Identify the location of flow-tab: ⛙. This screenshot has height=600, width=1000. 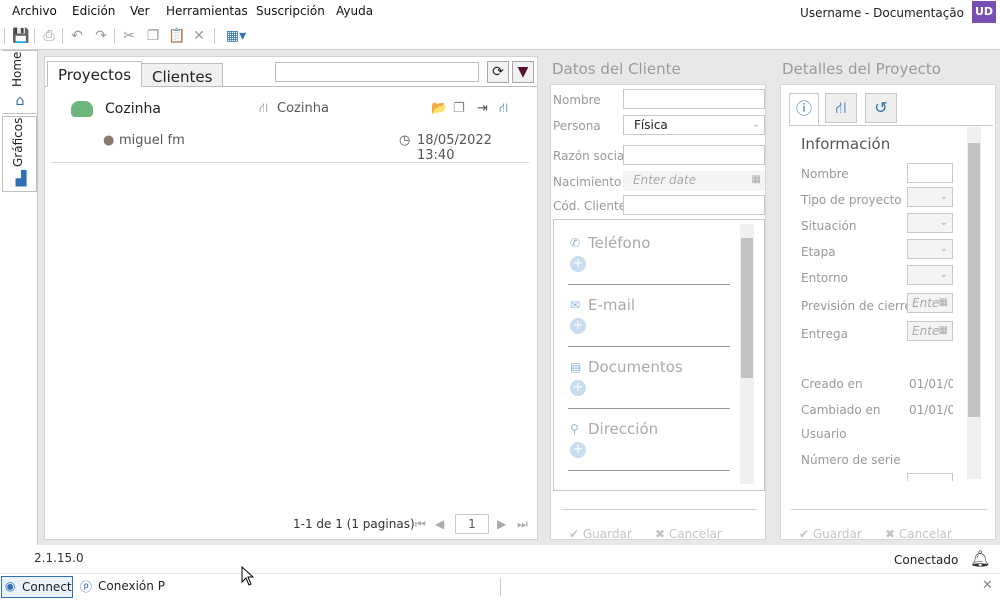
(841, 108).